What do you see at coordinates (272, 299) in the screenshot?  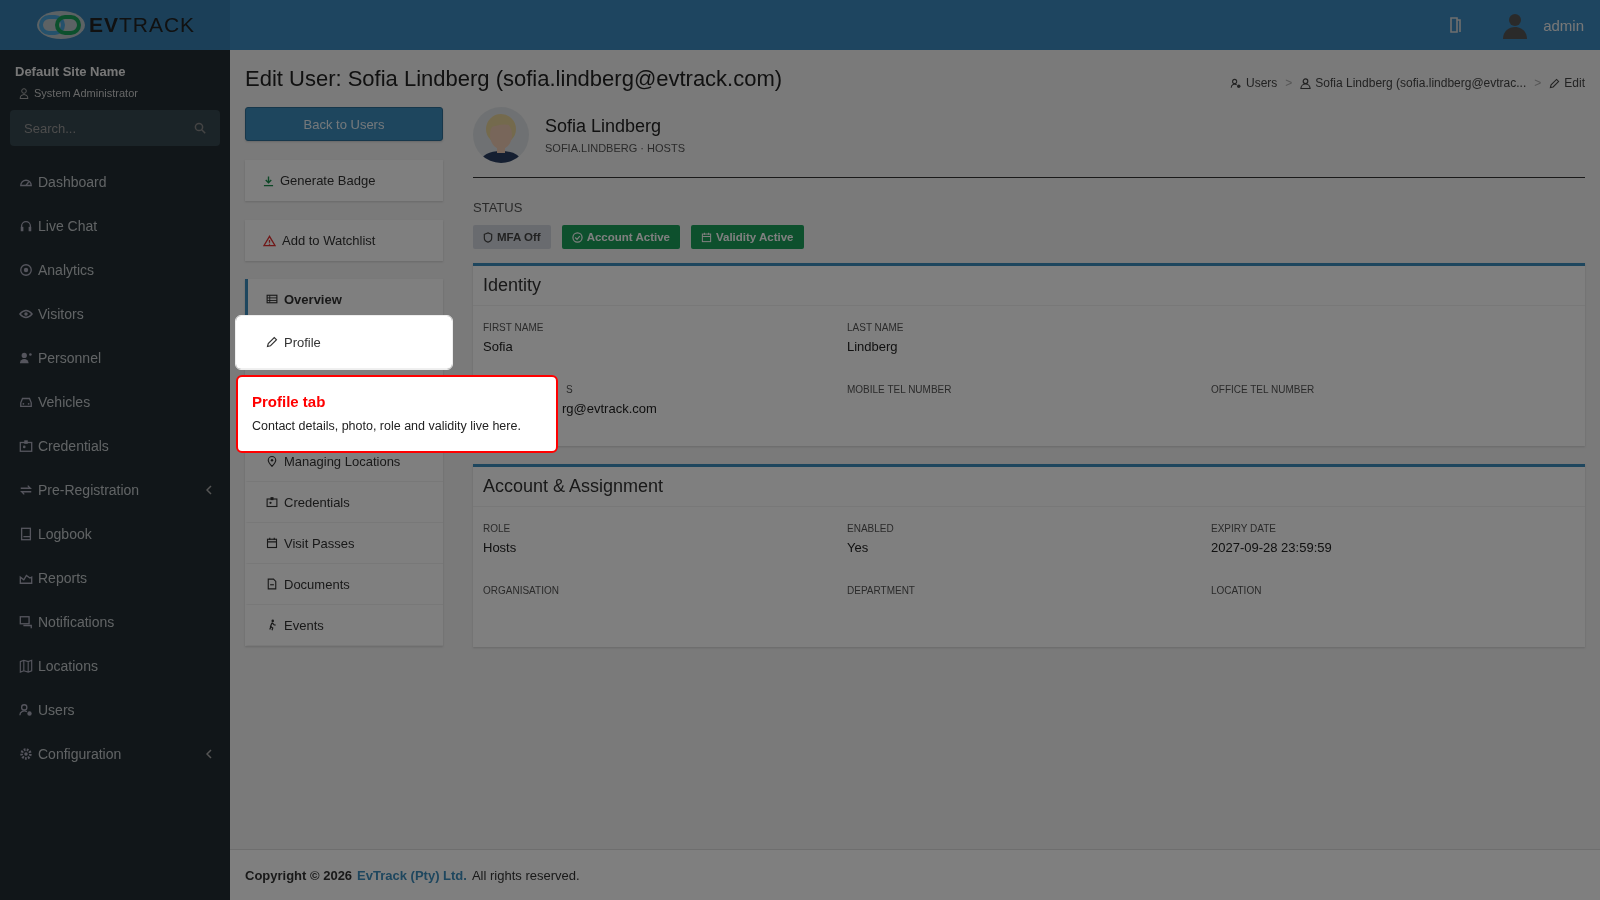 I see `table-icon` at bounding box center [272, 299].